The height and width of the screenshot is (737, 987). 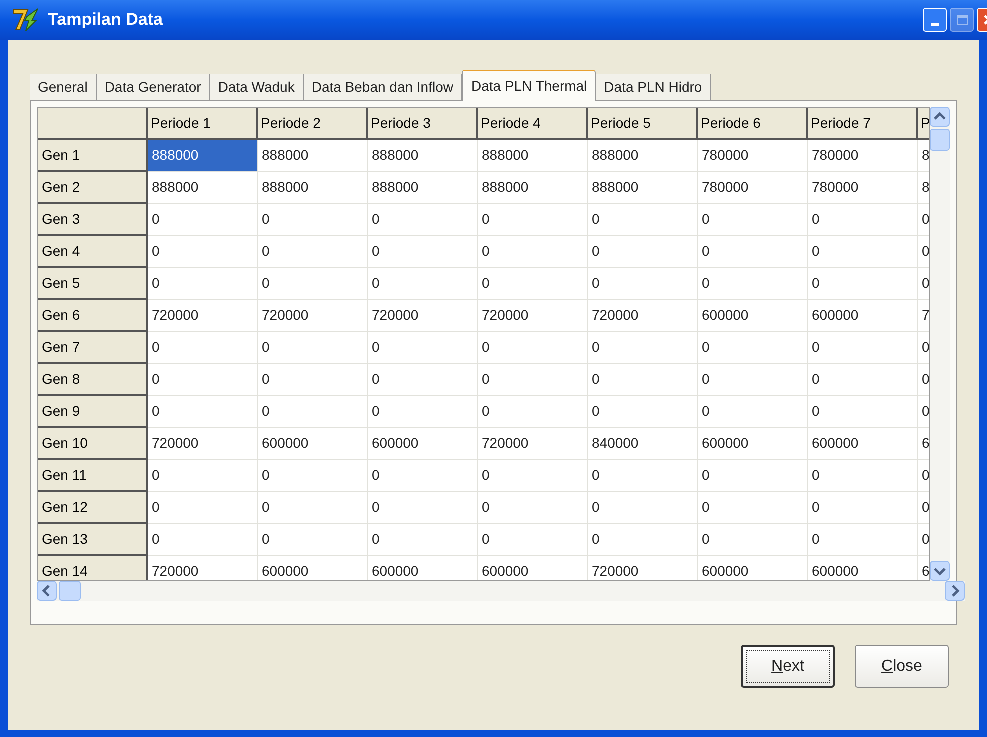 I want to click on minimize-button, so click(x=935, y=20).